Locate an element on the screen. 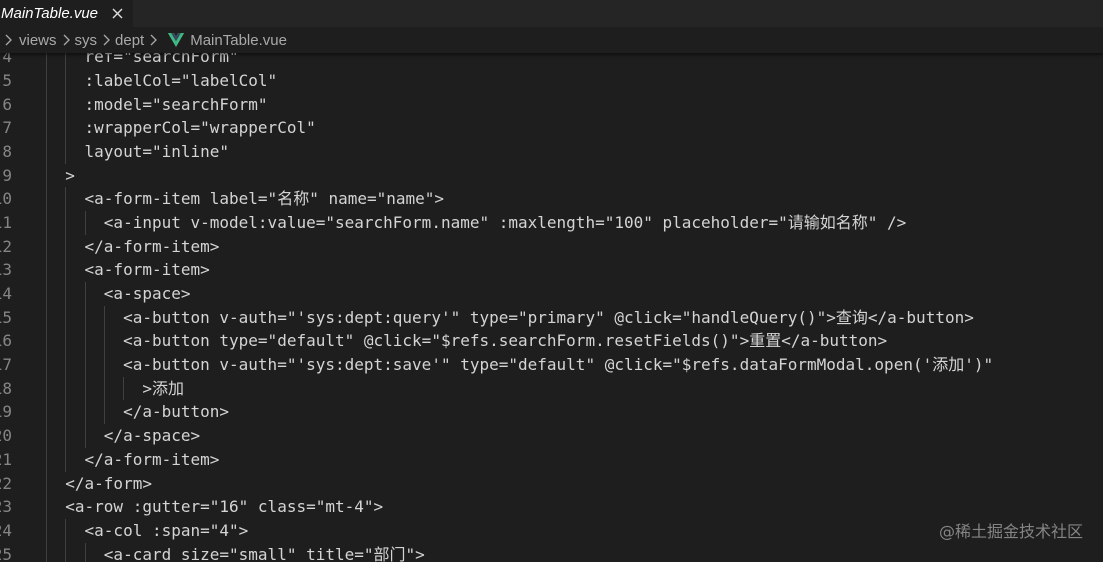  line-number: 6 is located at coordinates (7, 104).